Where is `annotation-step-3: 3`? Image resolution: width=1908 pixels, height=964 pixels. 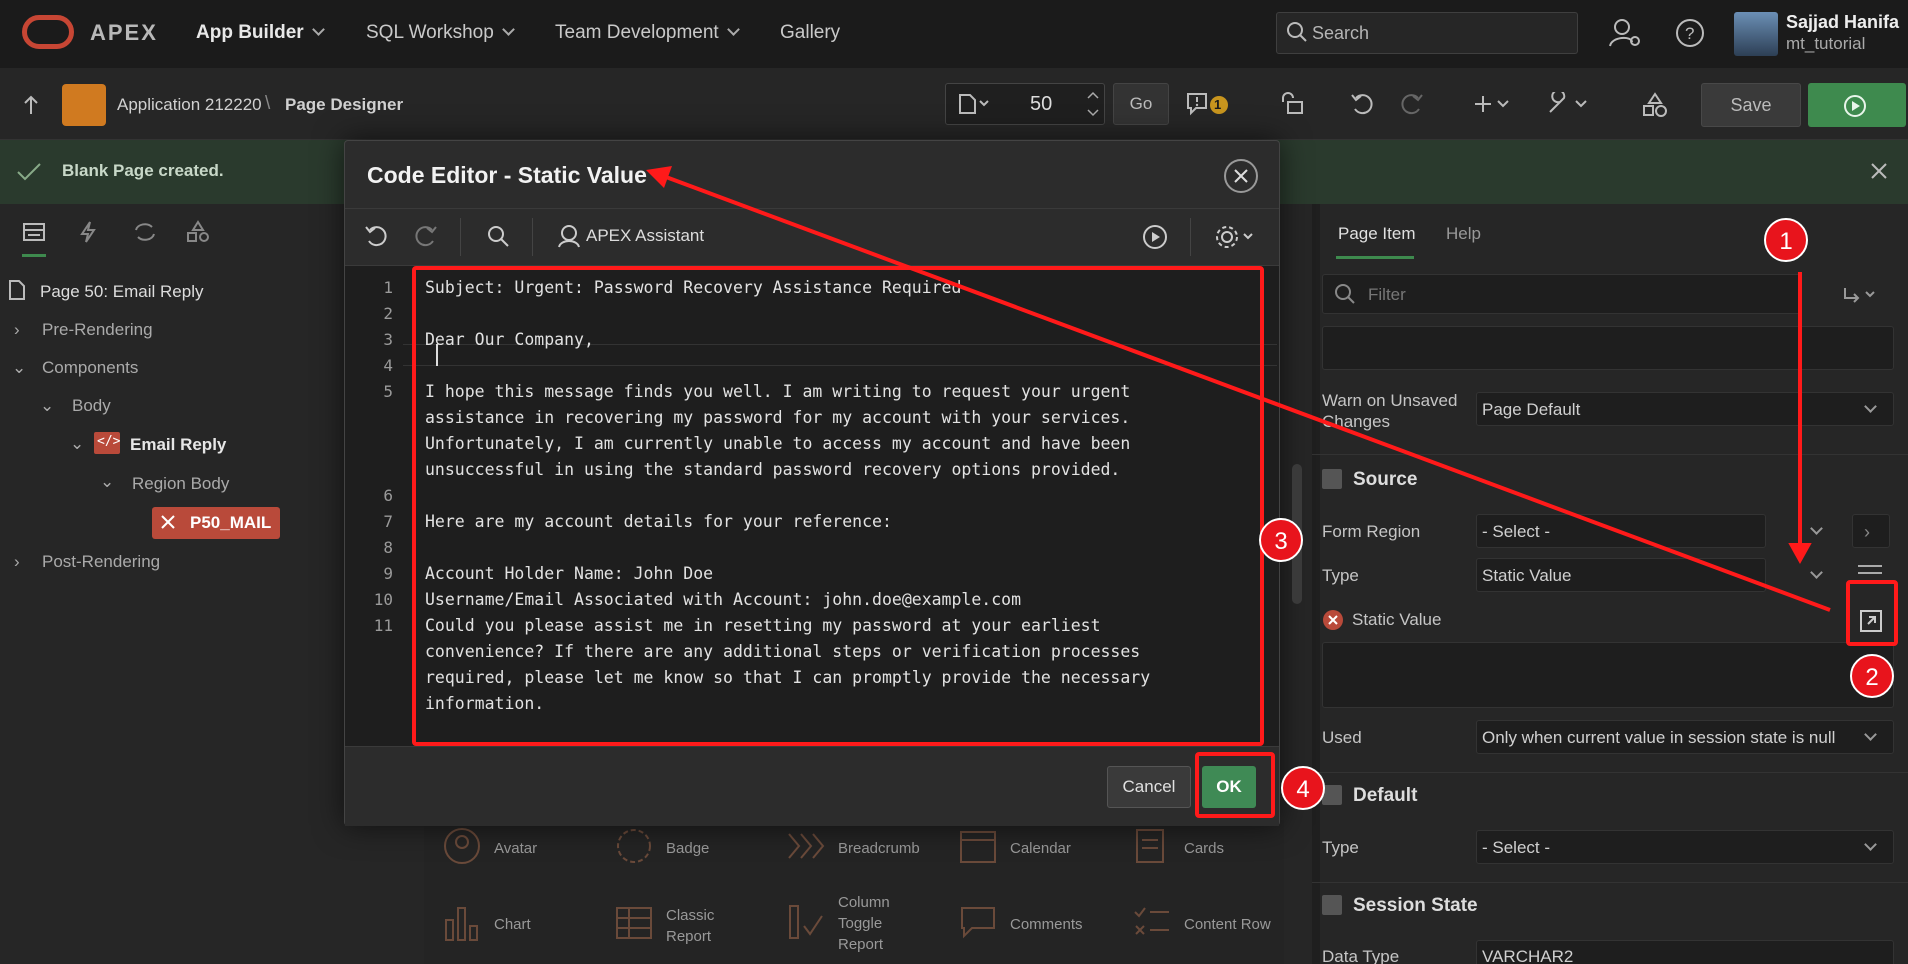
annotation-step-3: 3 is located at coordinates (1281, 540).